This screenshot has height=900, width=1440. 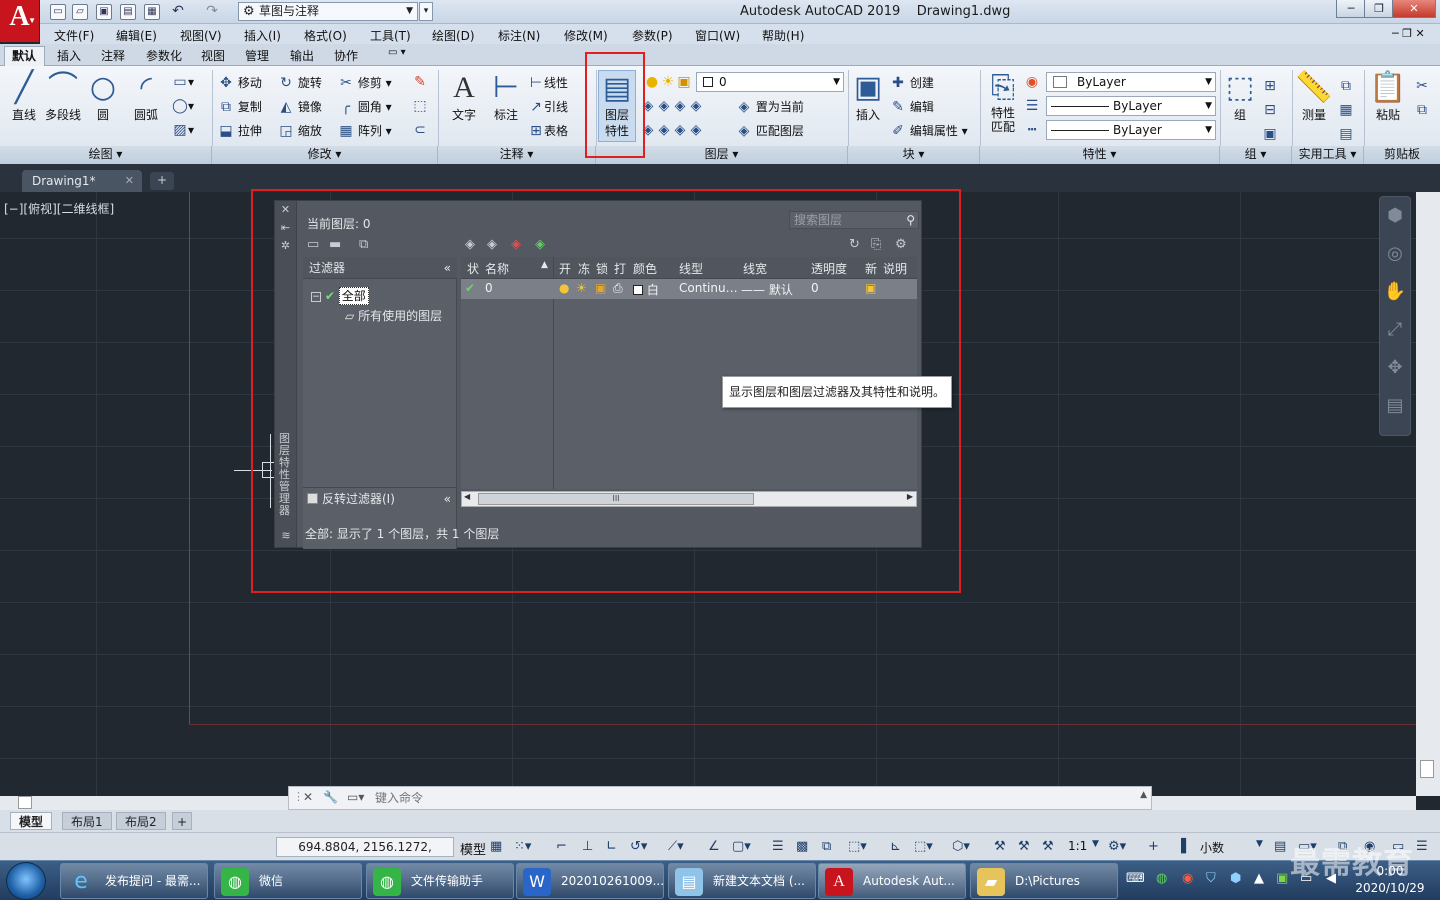 I want to click on hatch-button: ▨▾, so click(x=183, y=130).